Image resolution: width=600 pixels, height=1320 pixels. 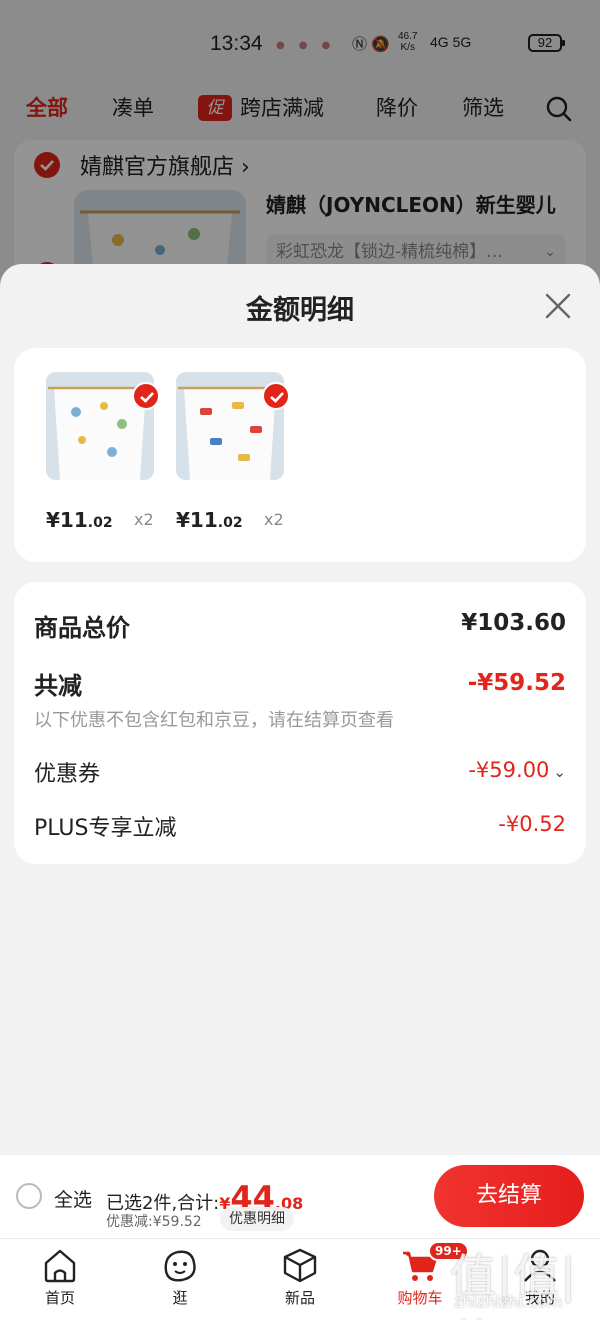 What do you see at coordinates (300, 1265) in the screenshot?
I see `box-icon` at bounding box center [300, 1265].